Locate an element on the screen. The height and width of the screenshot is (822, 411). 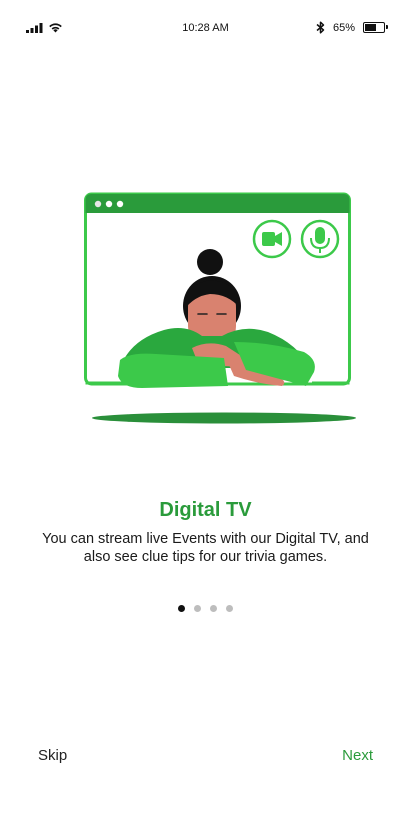
battery-fill is located at coordinates (371, 27).